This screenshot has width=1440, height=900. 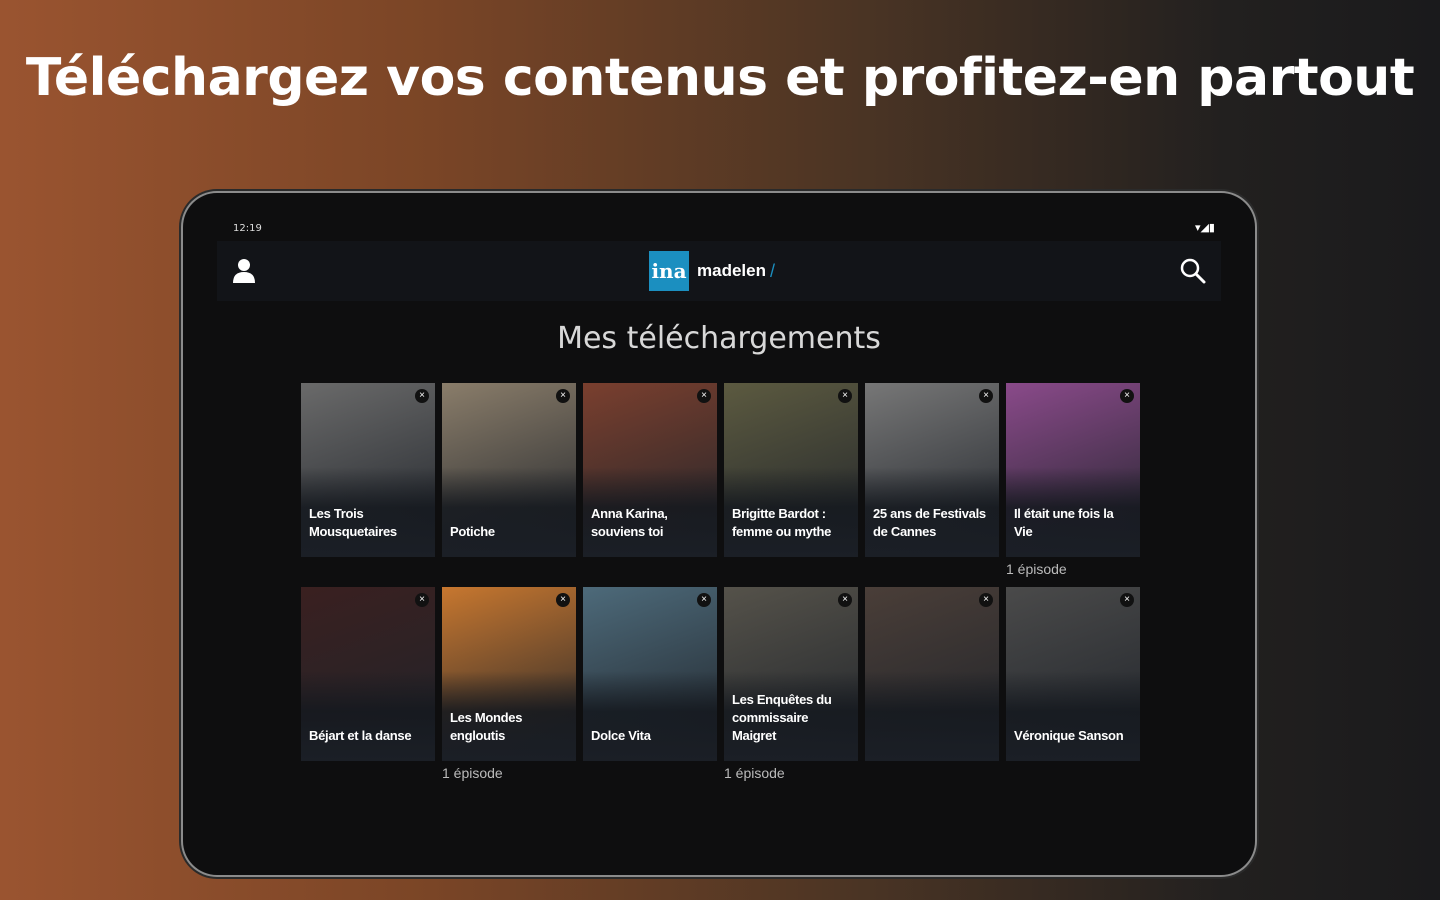 I want to click on card-title: Les Enquêtes du commissaire Maigret, so click(x=782, y=717).